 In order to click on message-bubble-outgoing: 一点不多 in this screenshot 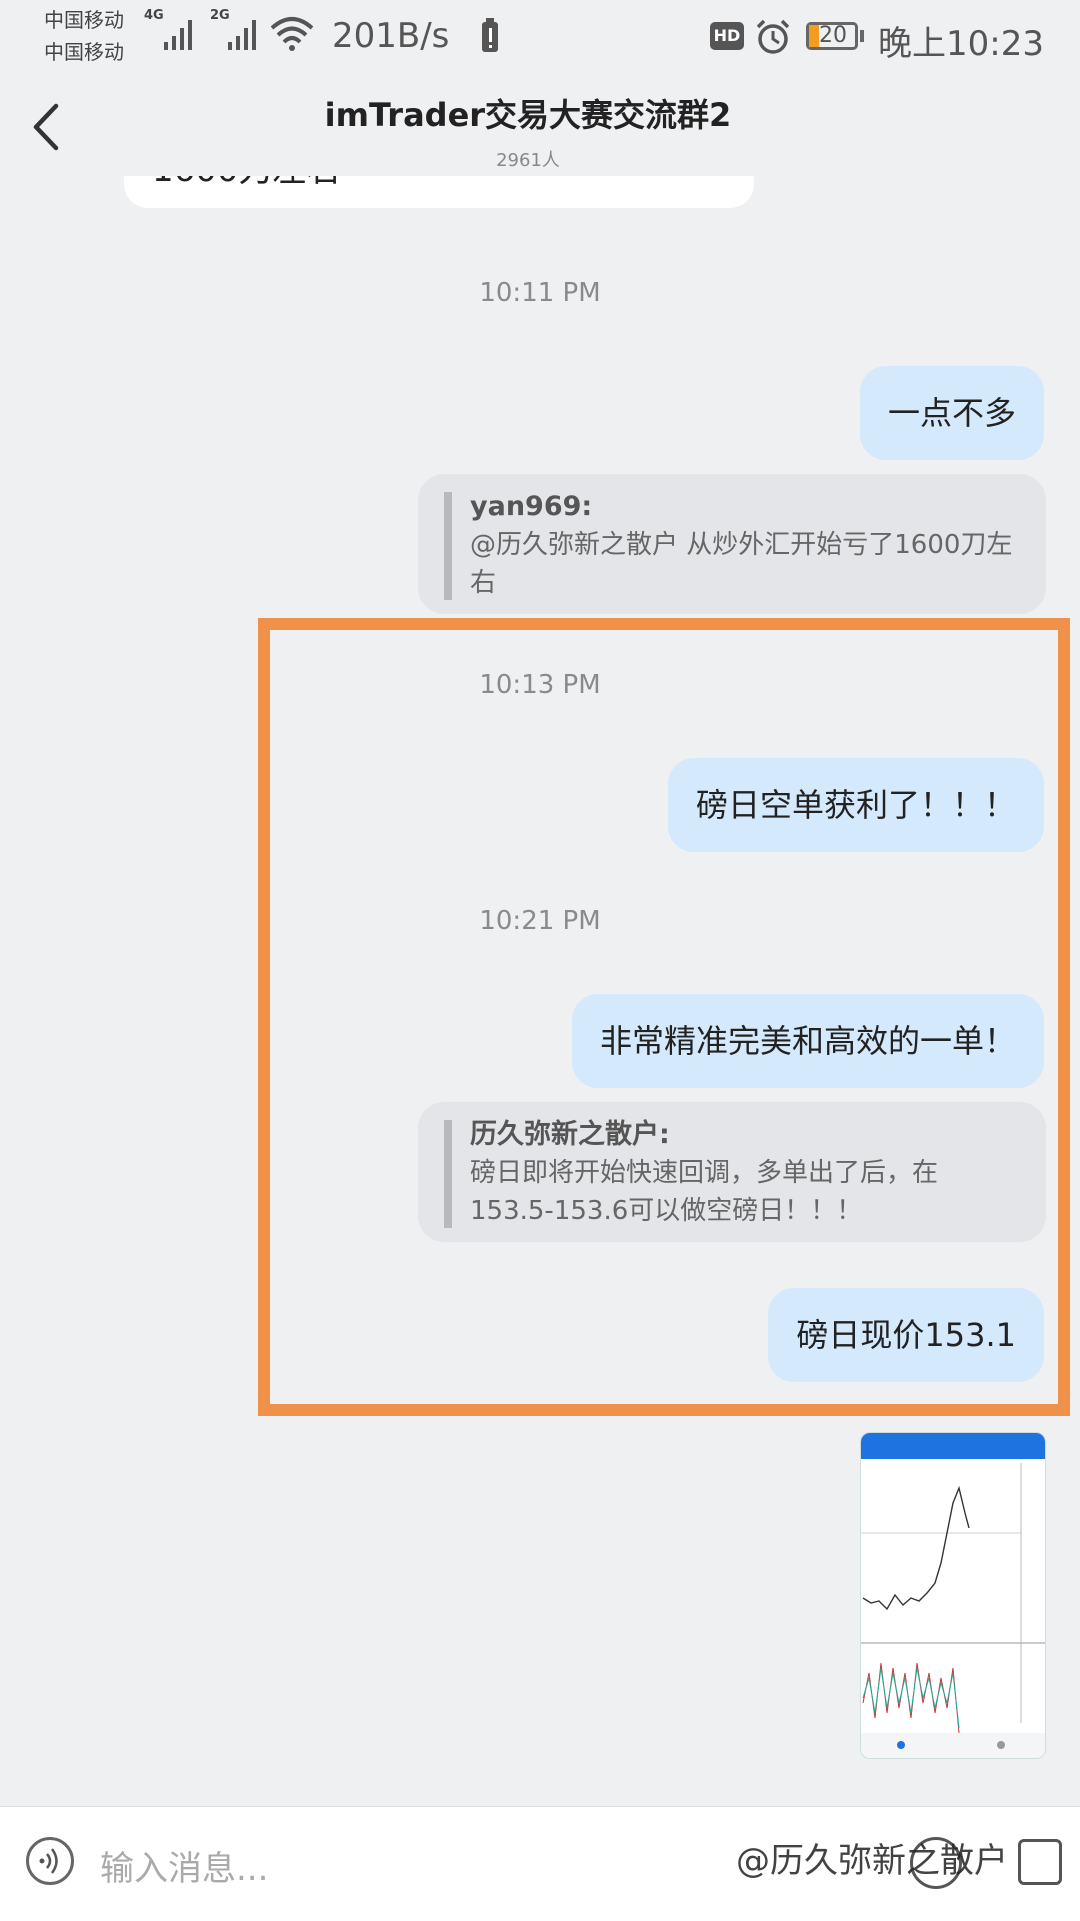, I will do `click(951, 413)`.